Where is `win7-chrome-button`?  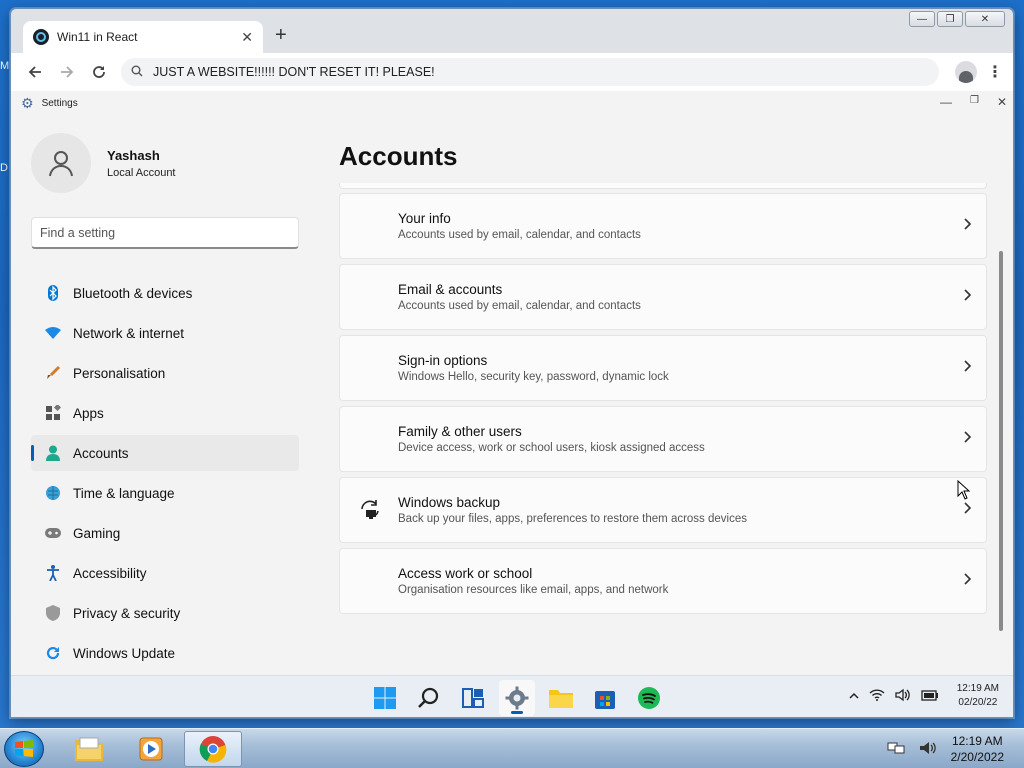
win7-chrome-button is located at coordinates (213, 749).